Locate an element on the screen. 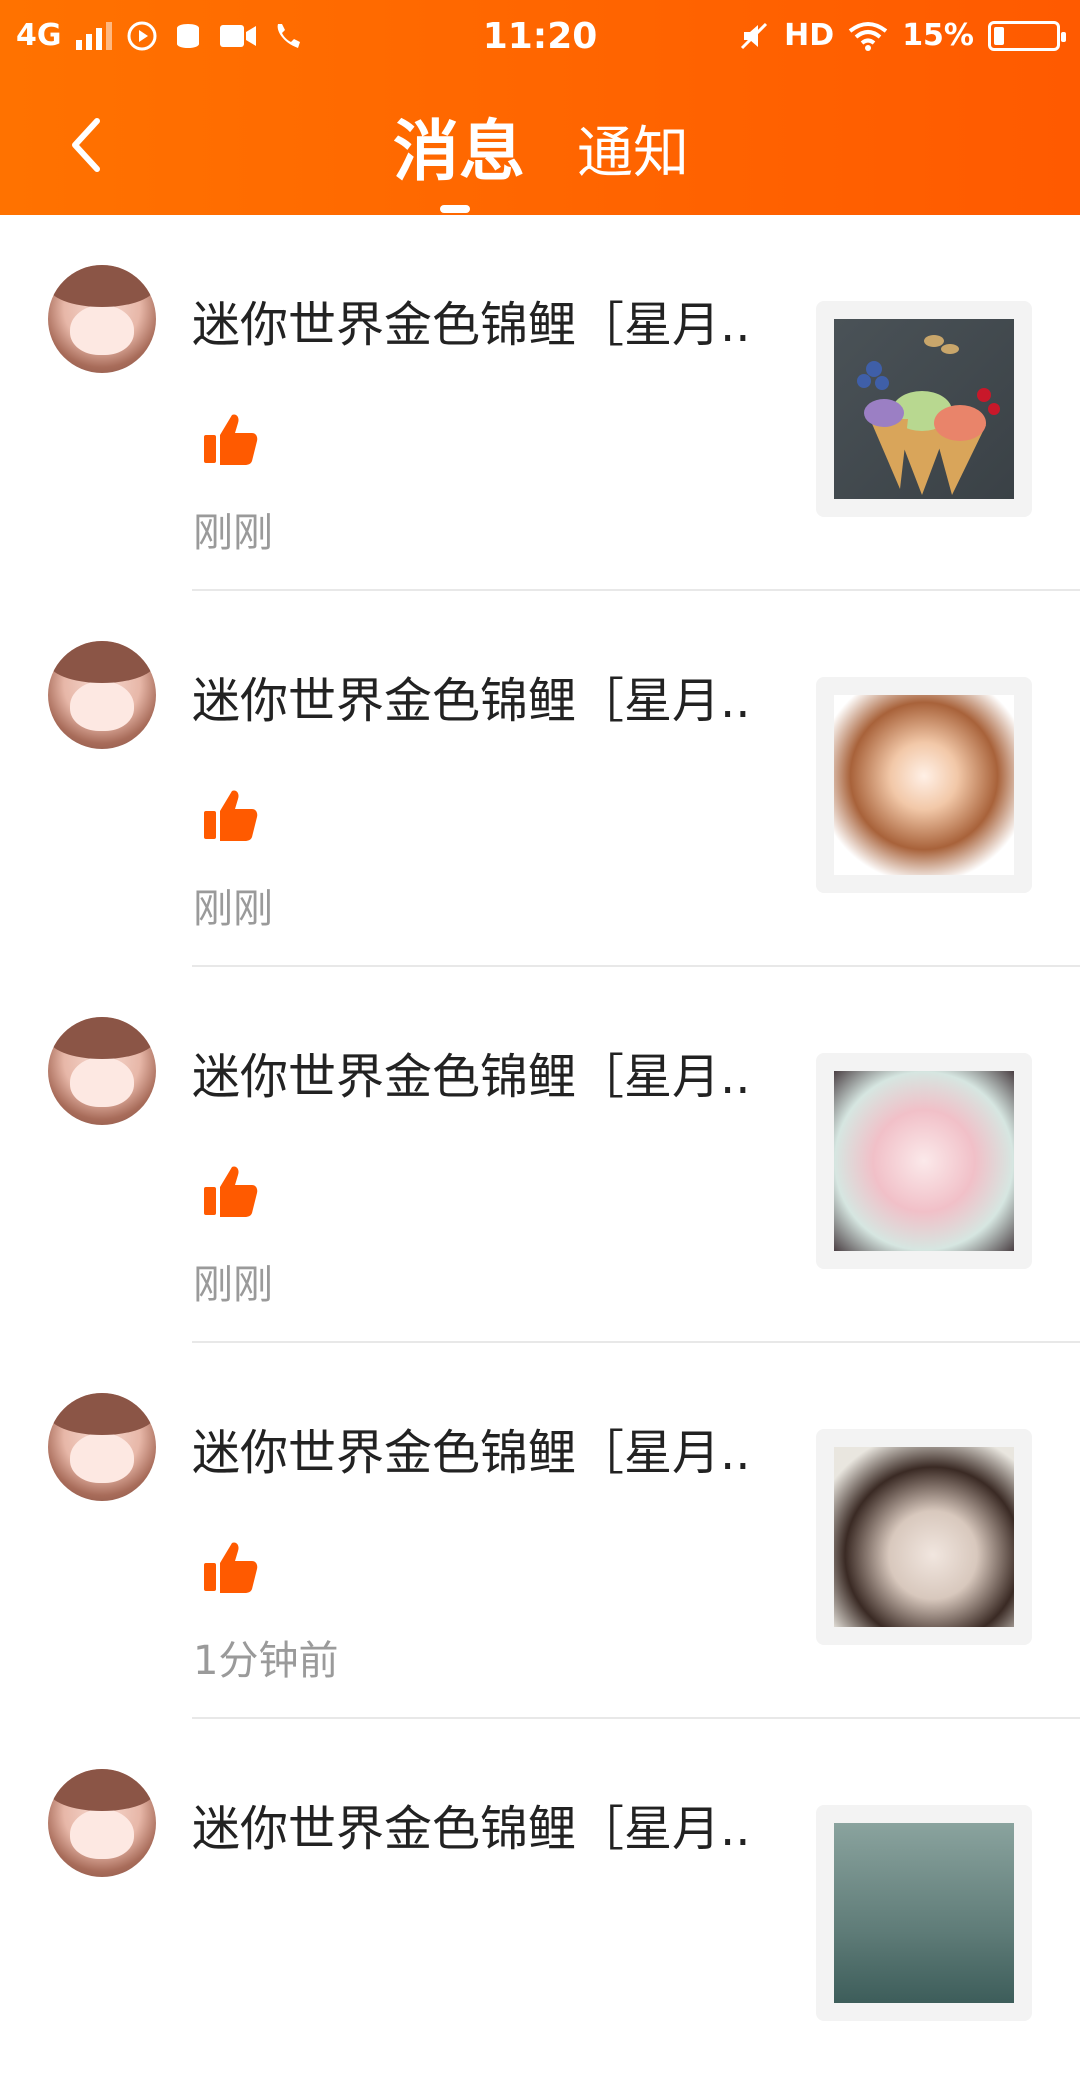  tab-messages: 消息 is located at coordinates (459, 146).